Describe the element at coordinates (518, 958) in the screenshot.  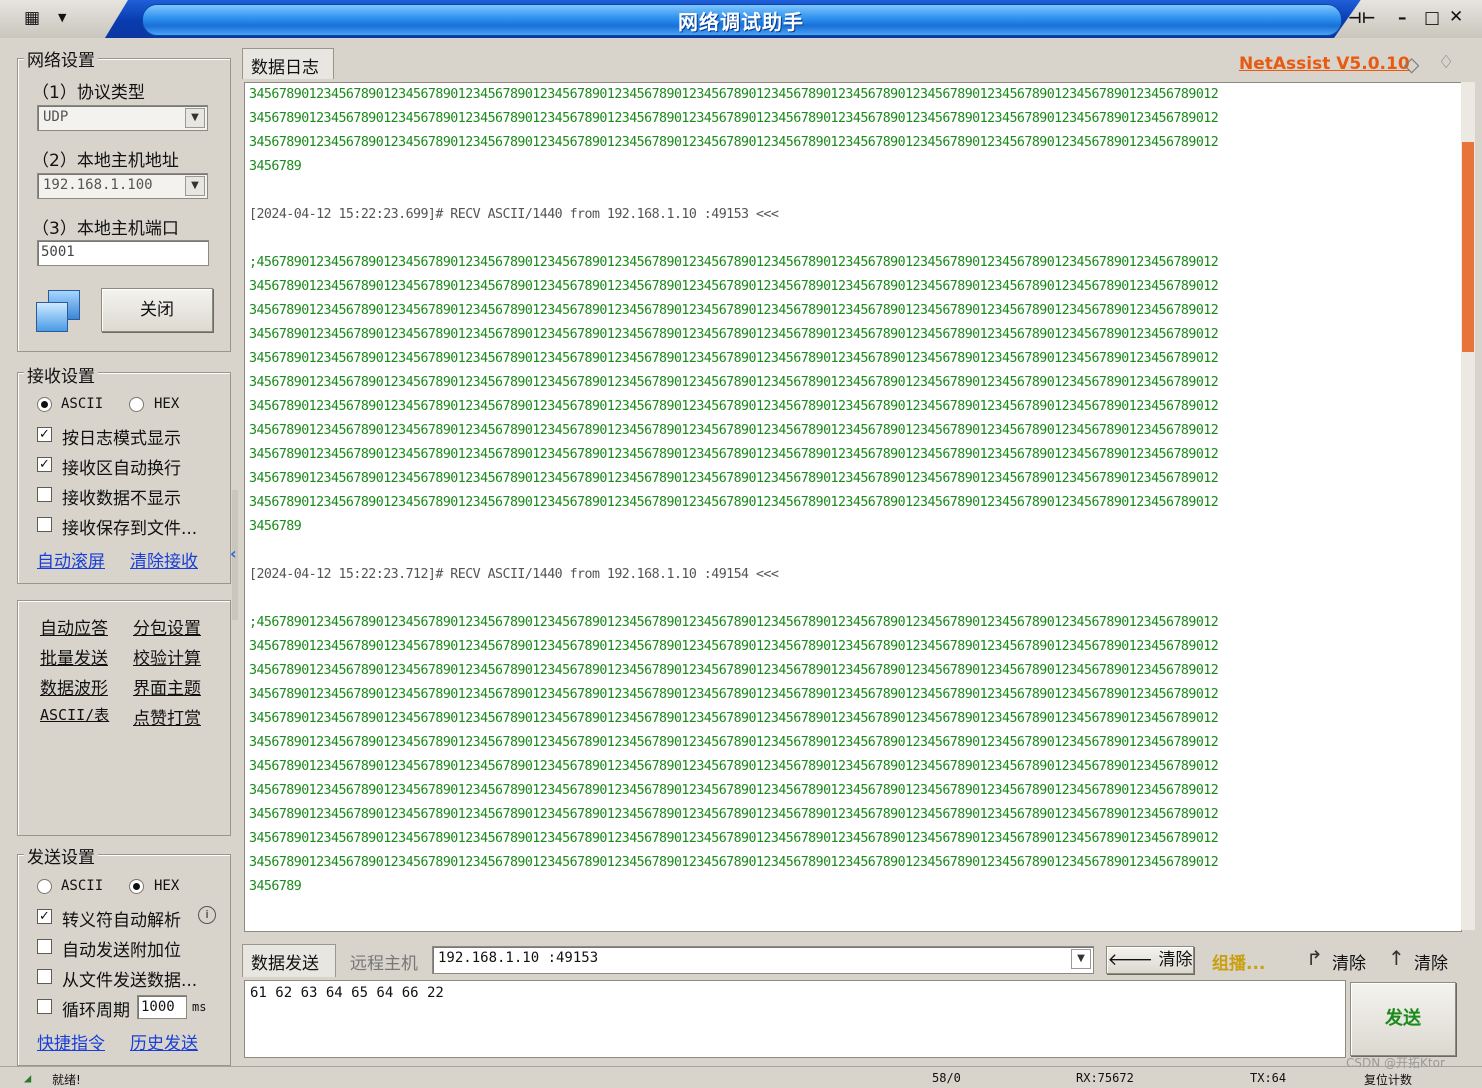
I see `remote-host-value: 192.168.1.10 :49153` at that location.